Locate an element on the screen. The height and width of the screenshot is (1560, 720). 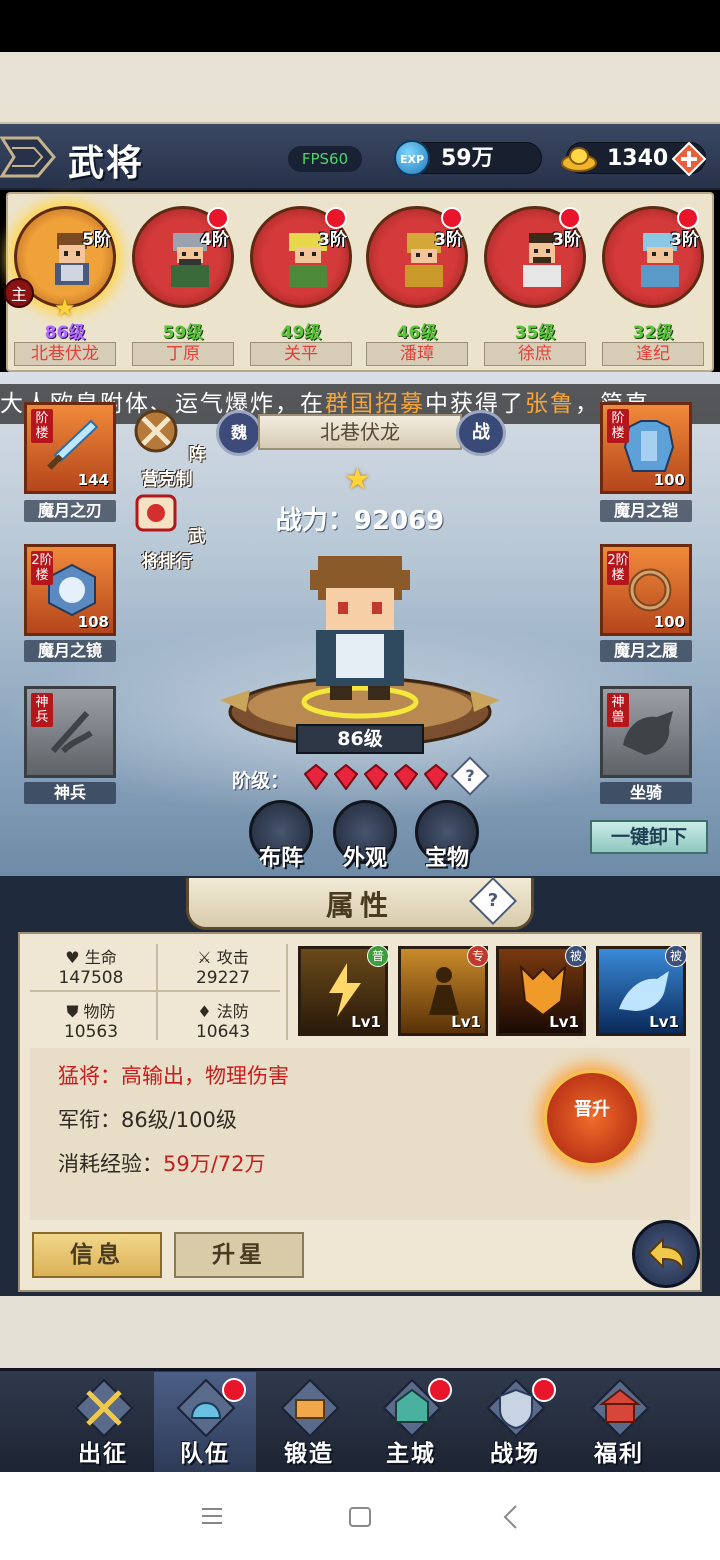
exp-icon: EXP is located at coordinates (412, 158).